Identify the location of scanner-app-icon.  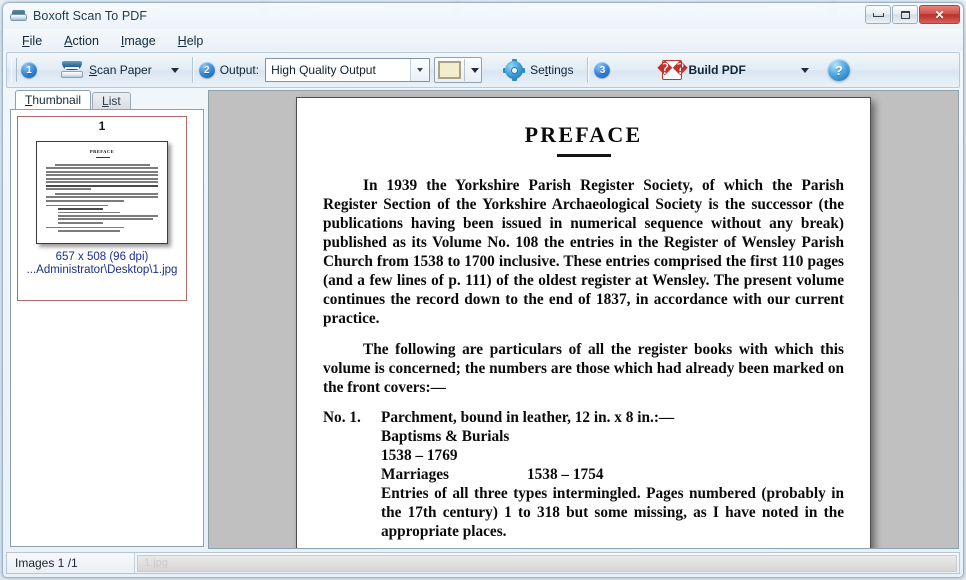
(18, 16).